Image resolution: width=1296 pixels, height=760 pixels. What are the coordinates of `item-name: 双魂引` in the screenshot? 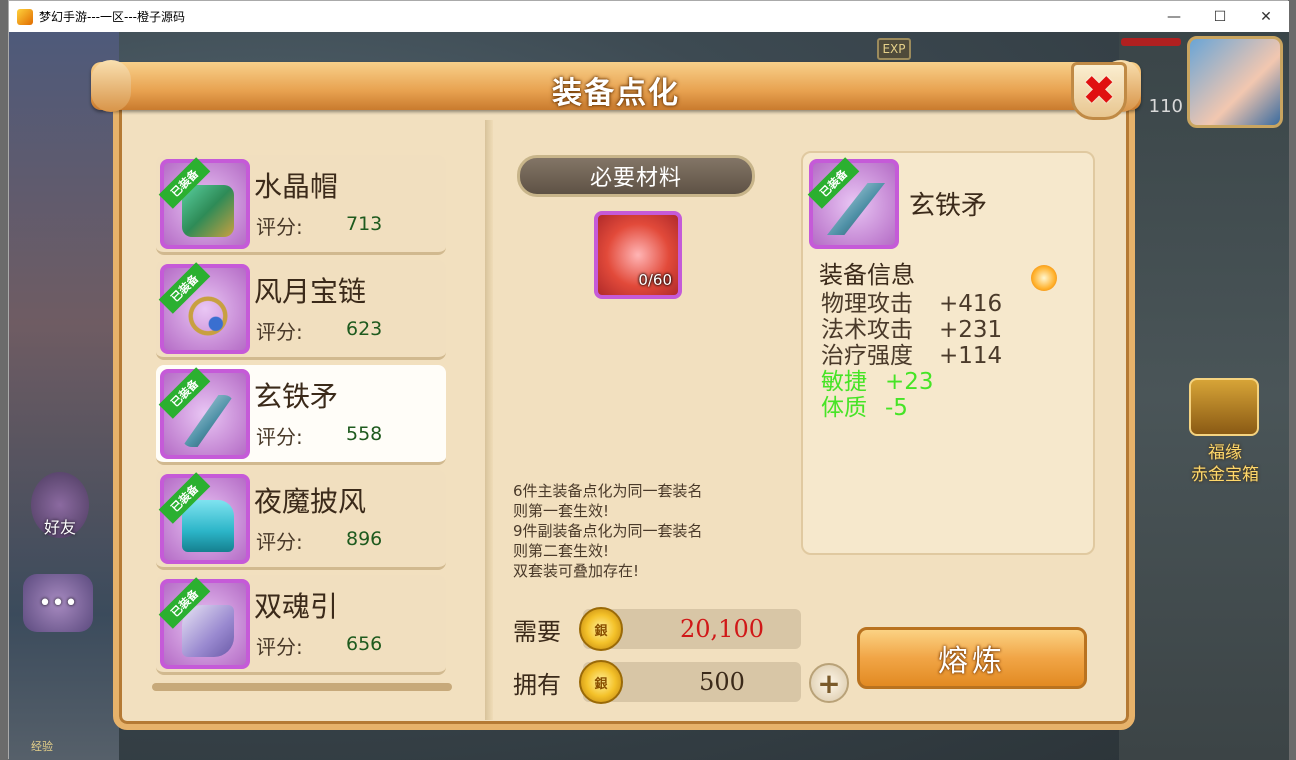 It's located at (296, 606).